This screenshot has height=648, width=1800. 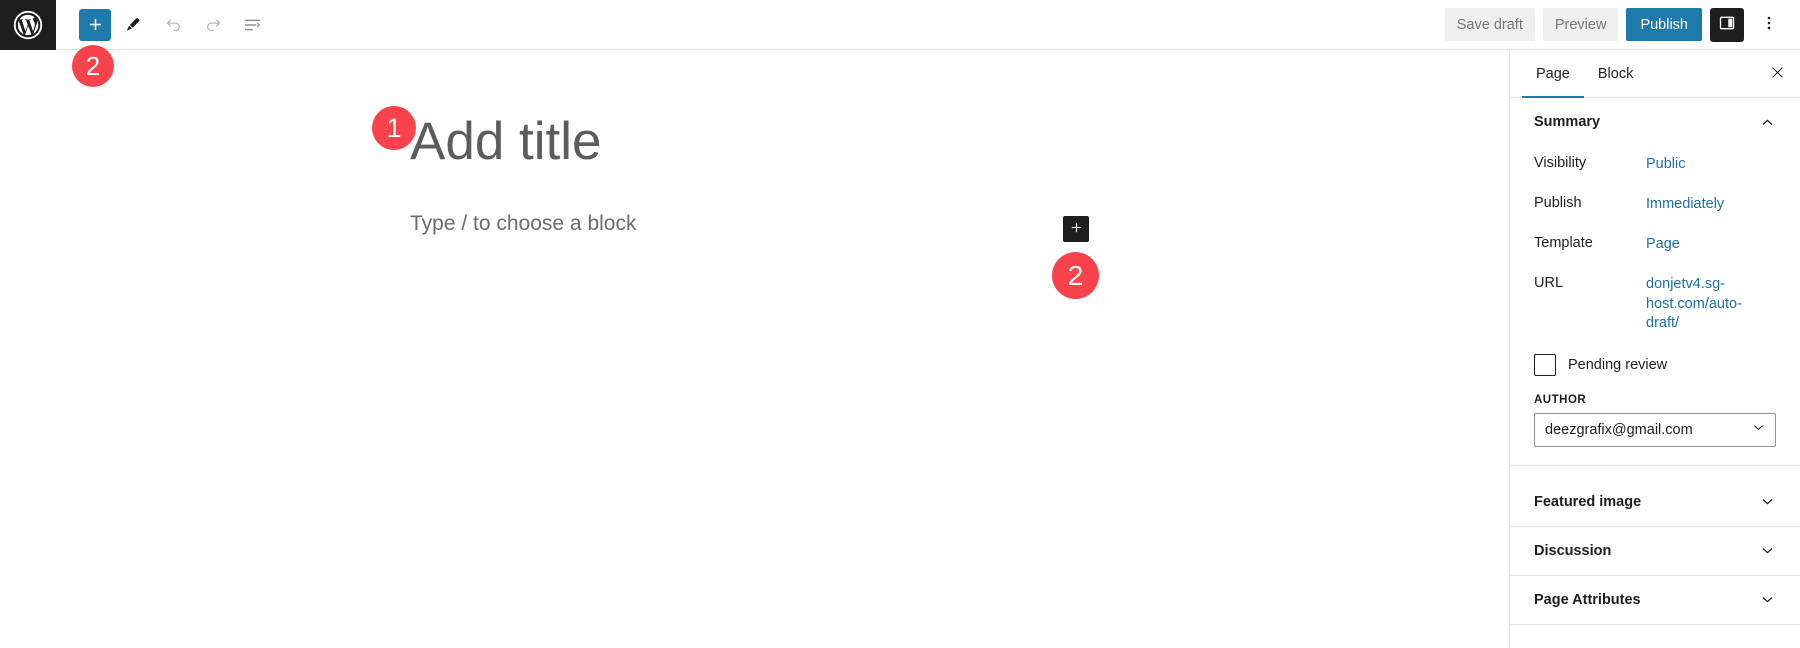 I want to click on tools-button, so click(x=133, y=25).